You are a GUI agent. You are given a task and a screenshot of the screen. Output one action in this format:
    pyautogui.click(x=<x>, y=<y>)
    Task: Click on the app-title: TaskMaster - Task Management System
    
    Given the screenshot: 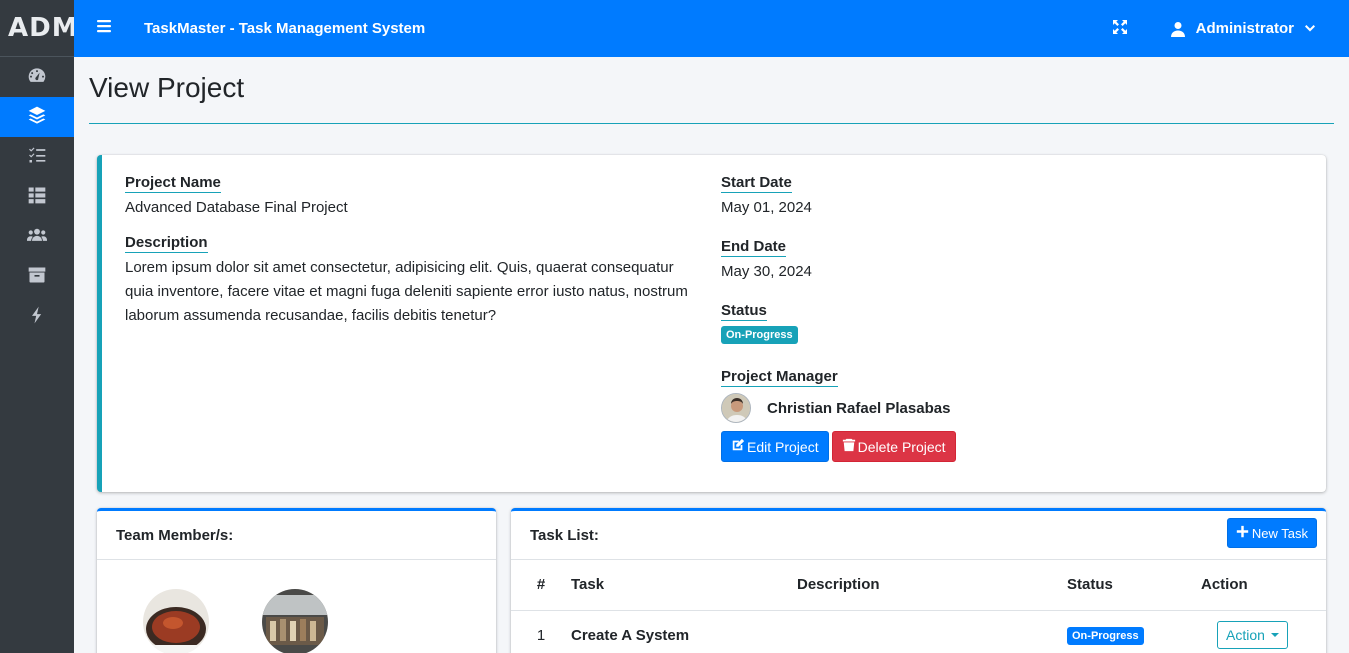 What is the action you would take?
    pyautogui.click(x=285, y=28)
    